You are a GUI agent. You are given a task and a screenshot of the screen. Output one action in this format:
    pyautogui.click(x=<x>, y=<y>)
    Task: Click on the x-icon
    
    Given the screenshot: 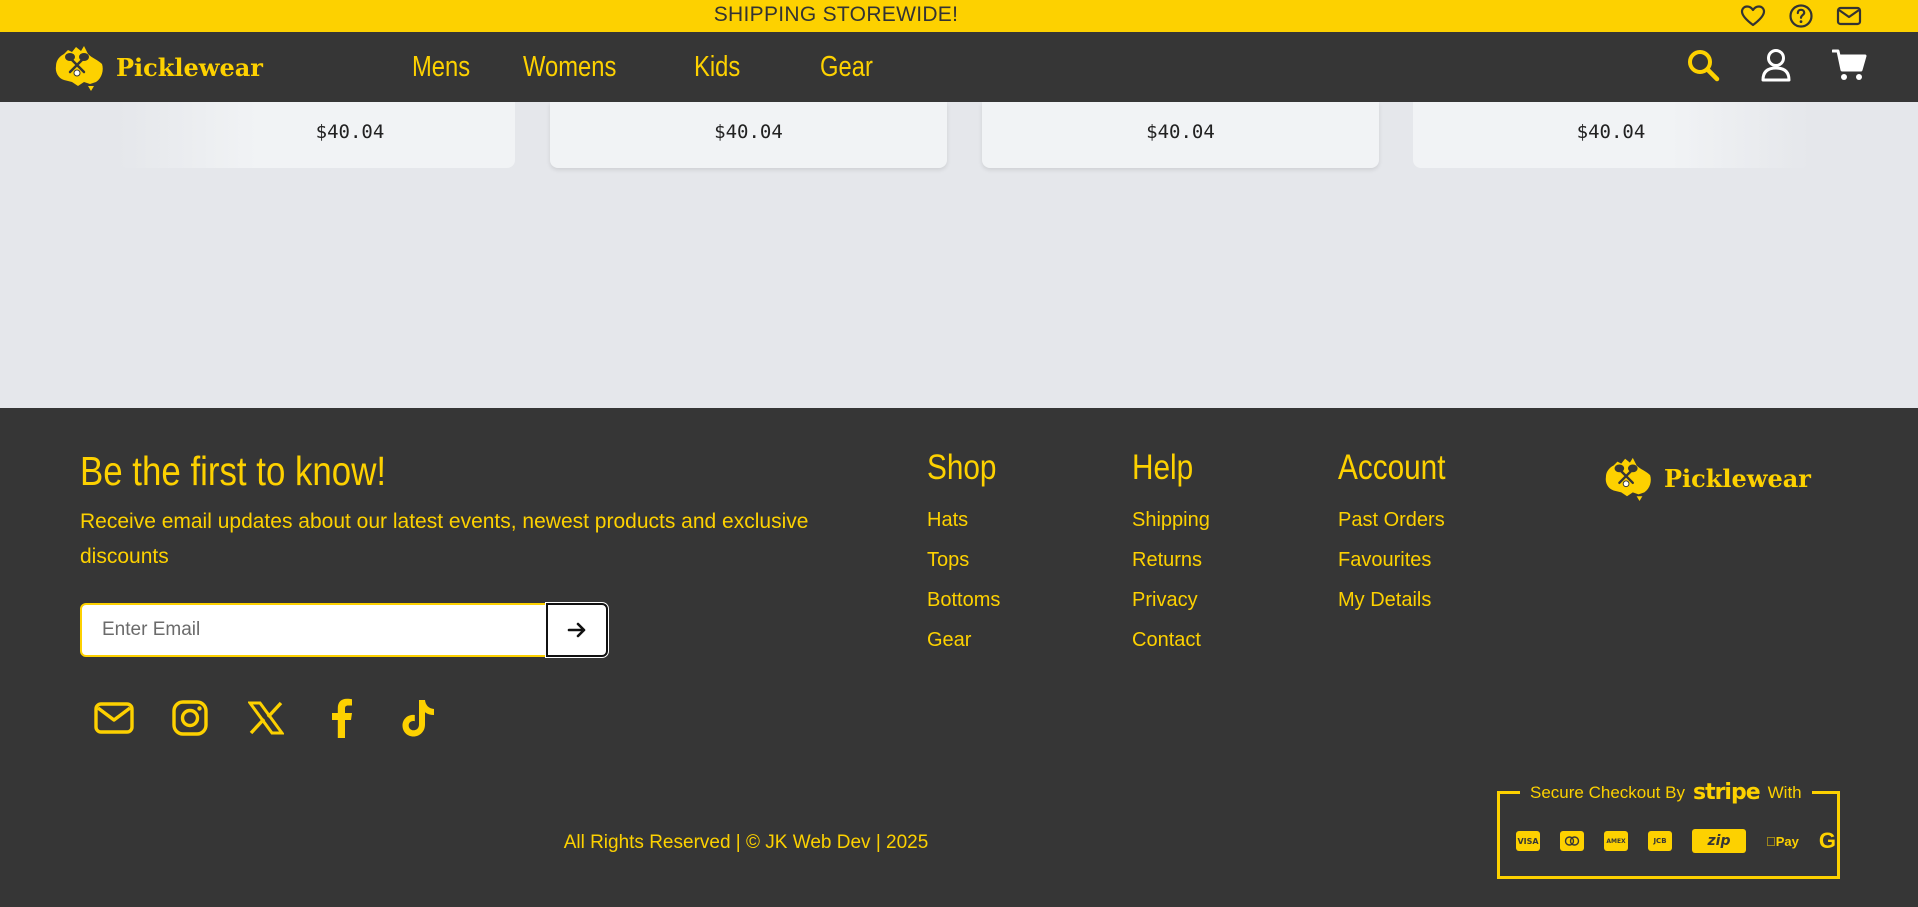 What is the action you would take?
    pyautogui.click(x=266, y=718)
    